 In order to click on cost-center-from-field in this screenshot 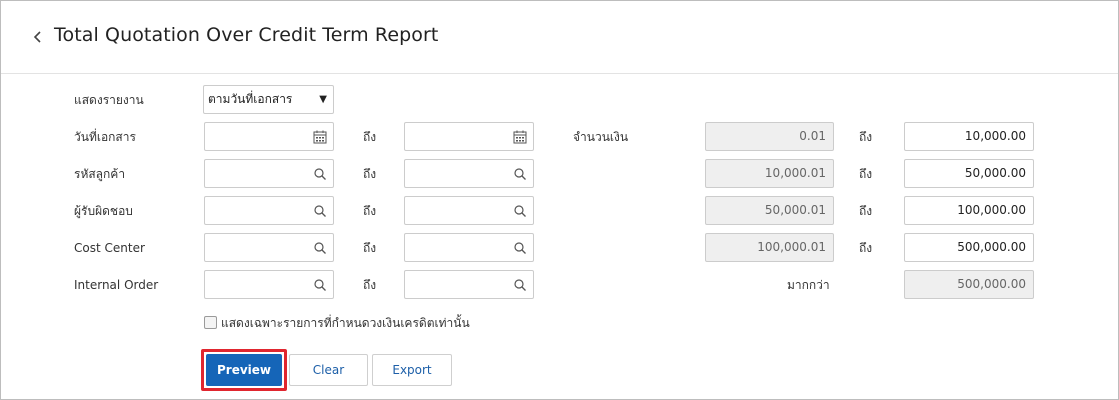, I will do `click(269, 247)`.